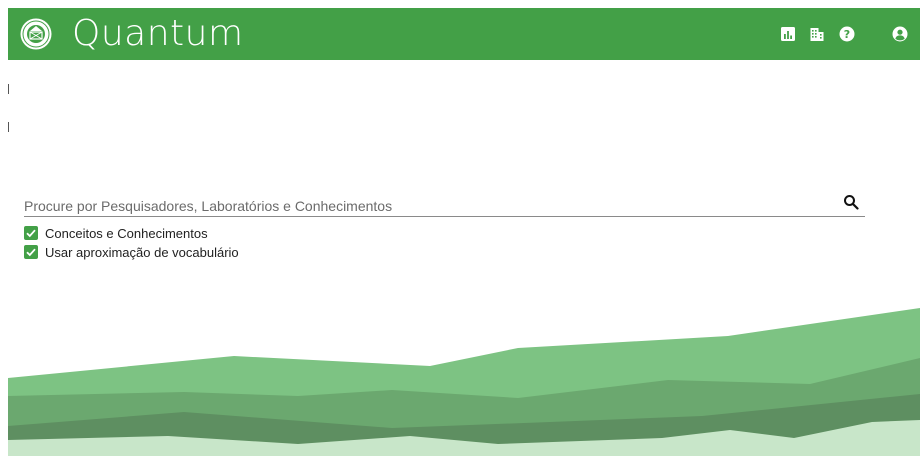  I want to click on statistics-button, so click(788, 34).